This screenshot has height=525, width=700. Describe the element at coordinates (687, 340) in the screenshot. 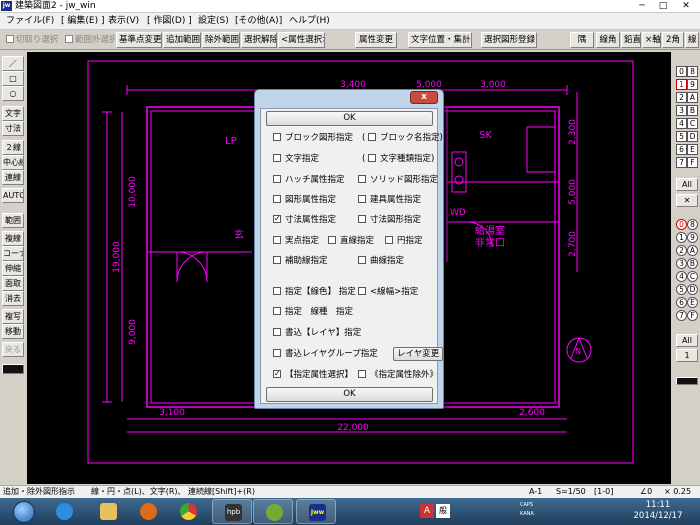

I see `group-all-button: All` at that location.